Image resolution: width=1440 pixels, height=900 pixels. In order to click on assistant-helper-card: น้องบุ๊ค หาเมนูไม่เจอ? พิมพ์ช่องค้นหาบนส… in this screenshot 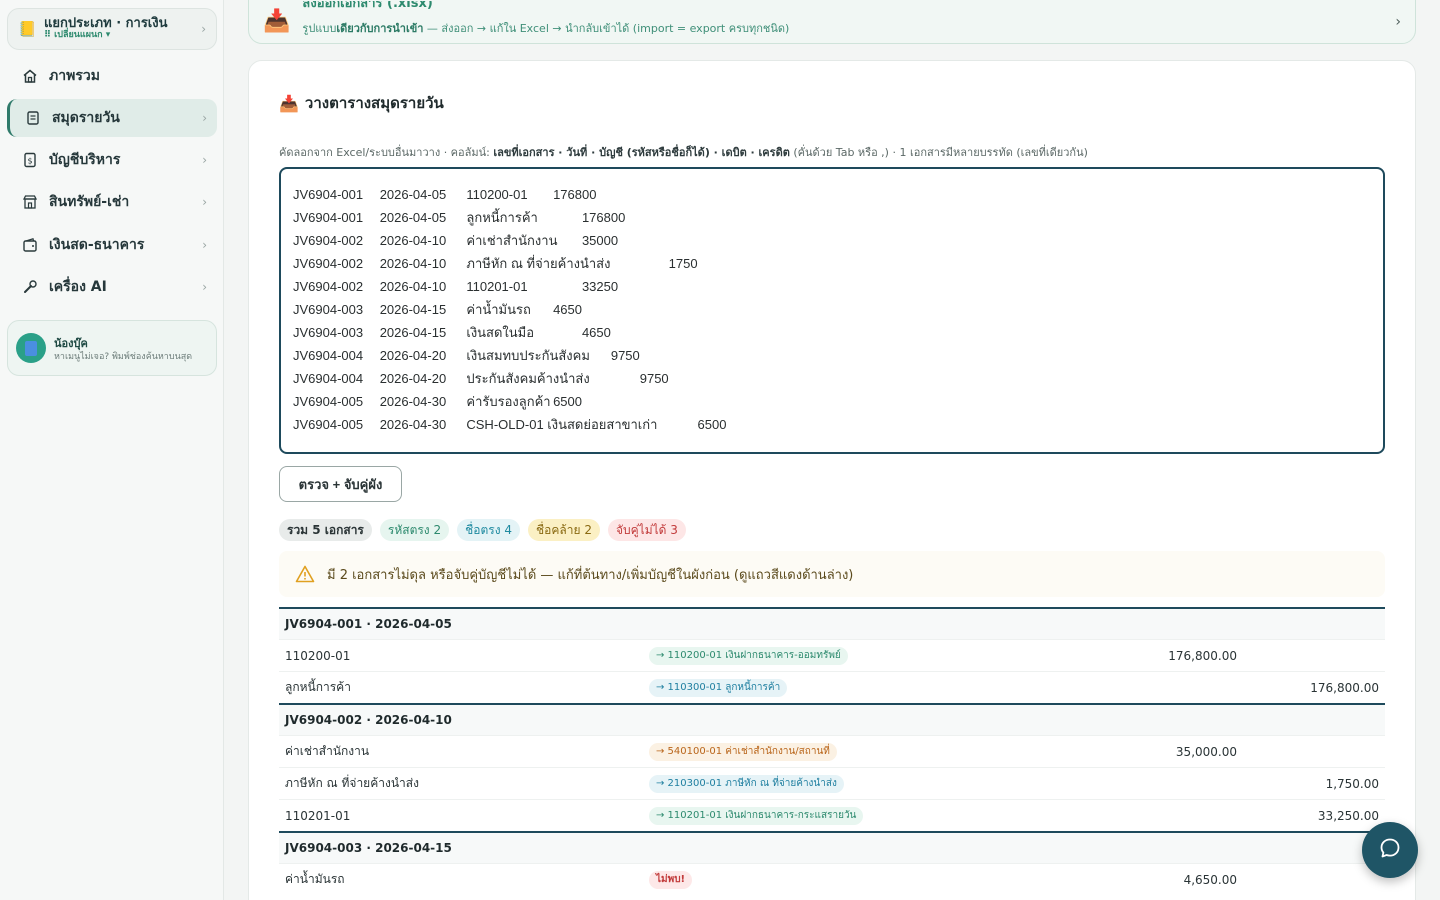, I will do `click(112, 348)`.